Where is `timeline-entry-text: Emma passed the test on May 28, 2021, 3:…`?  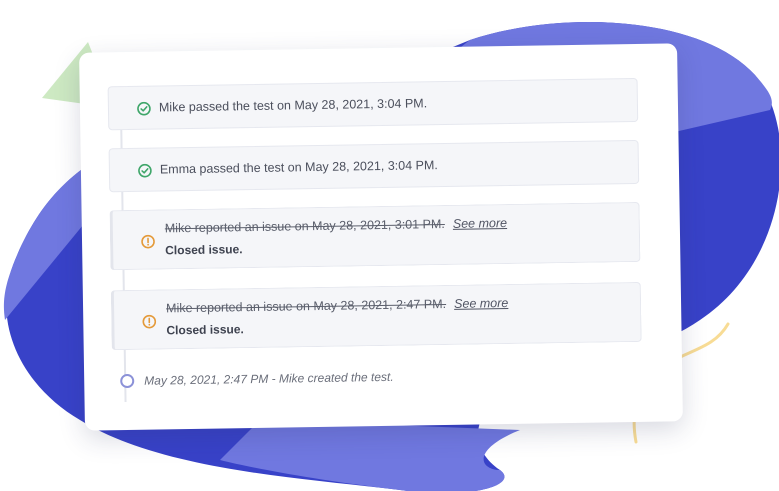
timeline-entry-text: Emma passed the test on May 28, 2021, 3:… is located at coordinates (298, 167).